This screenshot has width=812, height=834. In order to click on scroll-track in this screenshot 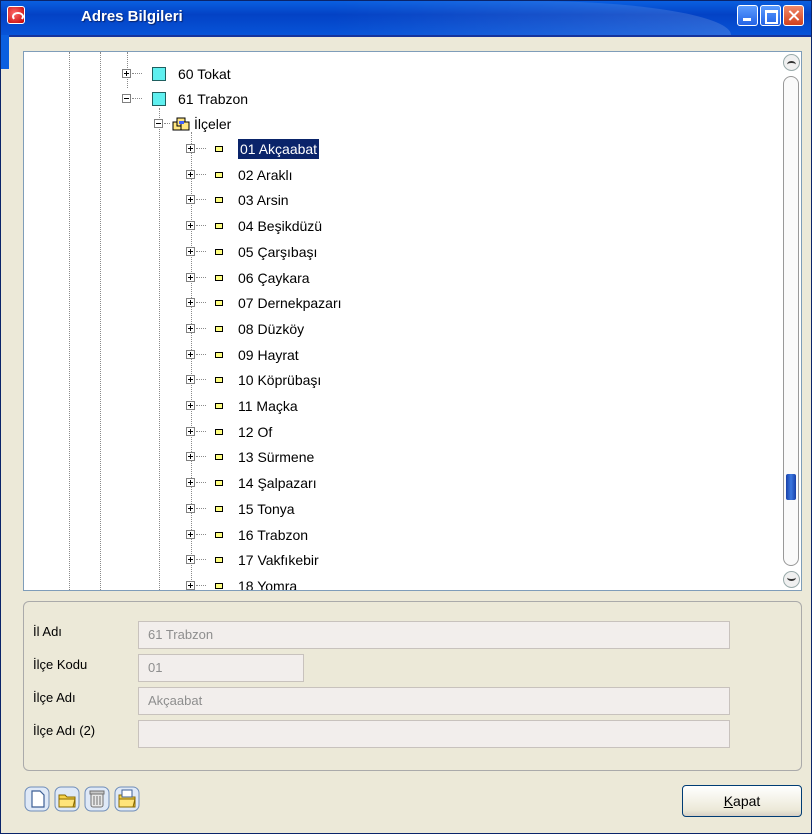, I will do `click(791, 321)`.